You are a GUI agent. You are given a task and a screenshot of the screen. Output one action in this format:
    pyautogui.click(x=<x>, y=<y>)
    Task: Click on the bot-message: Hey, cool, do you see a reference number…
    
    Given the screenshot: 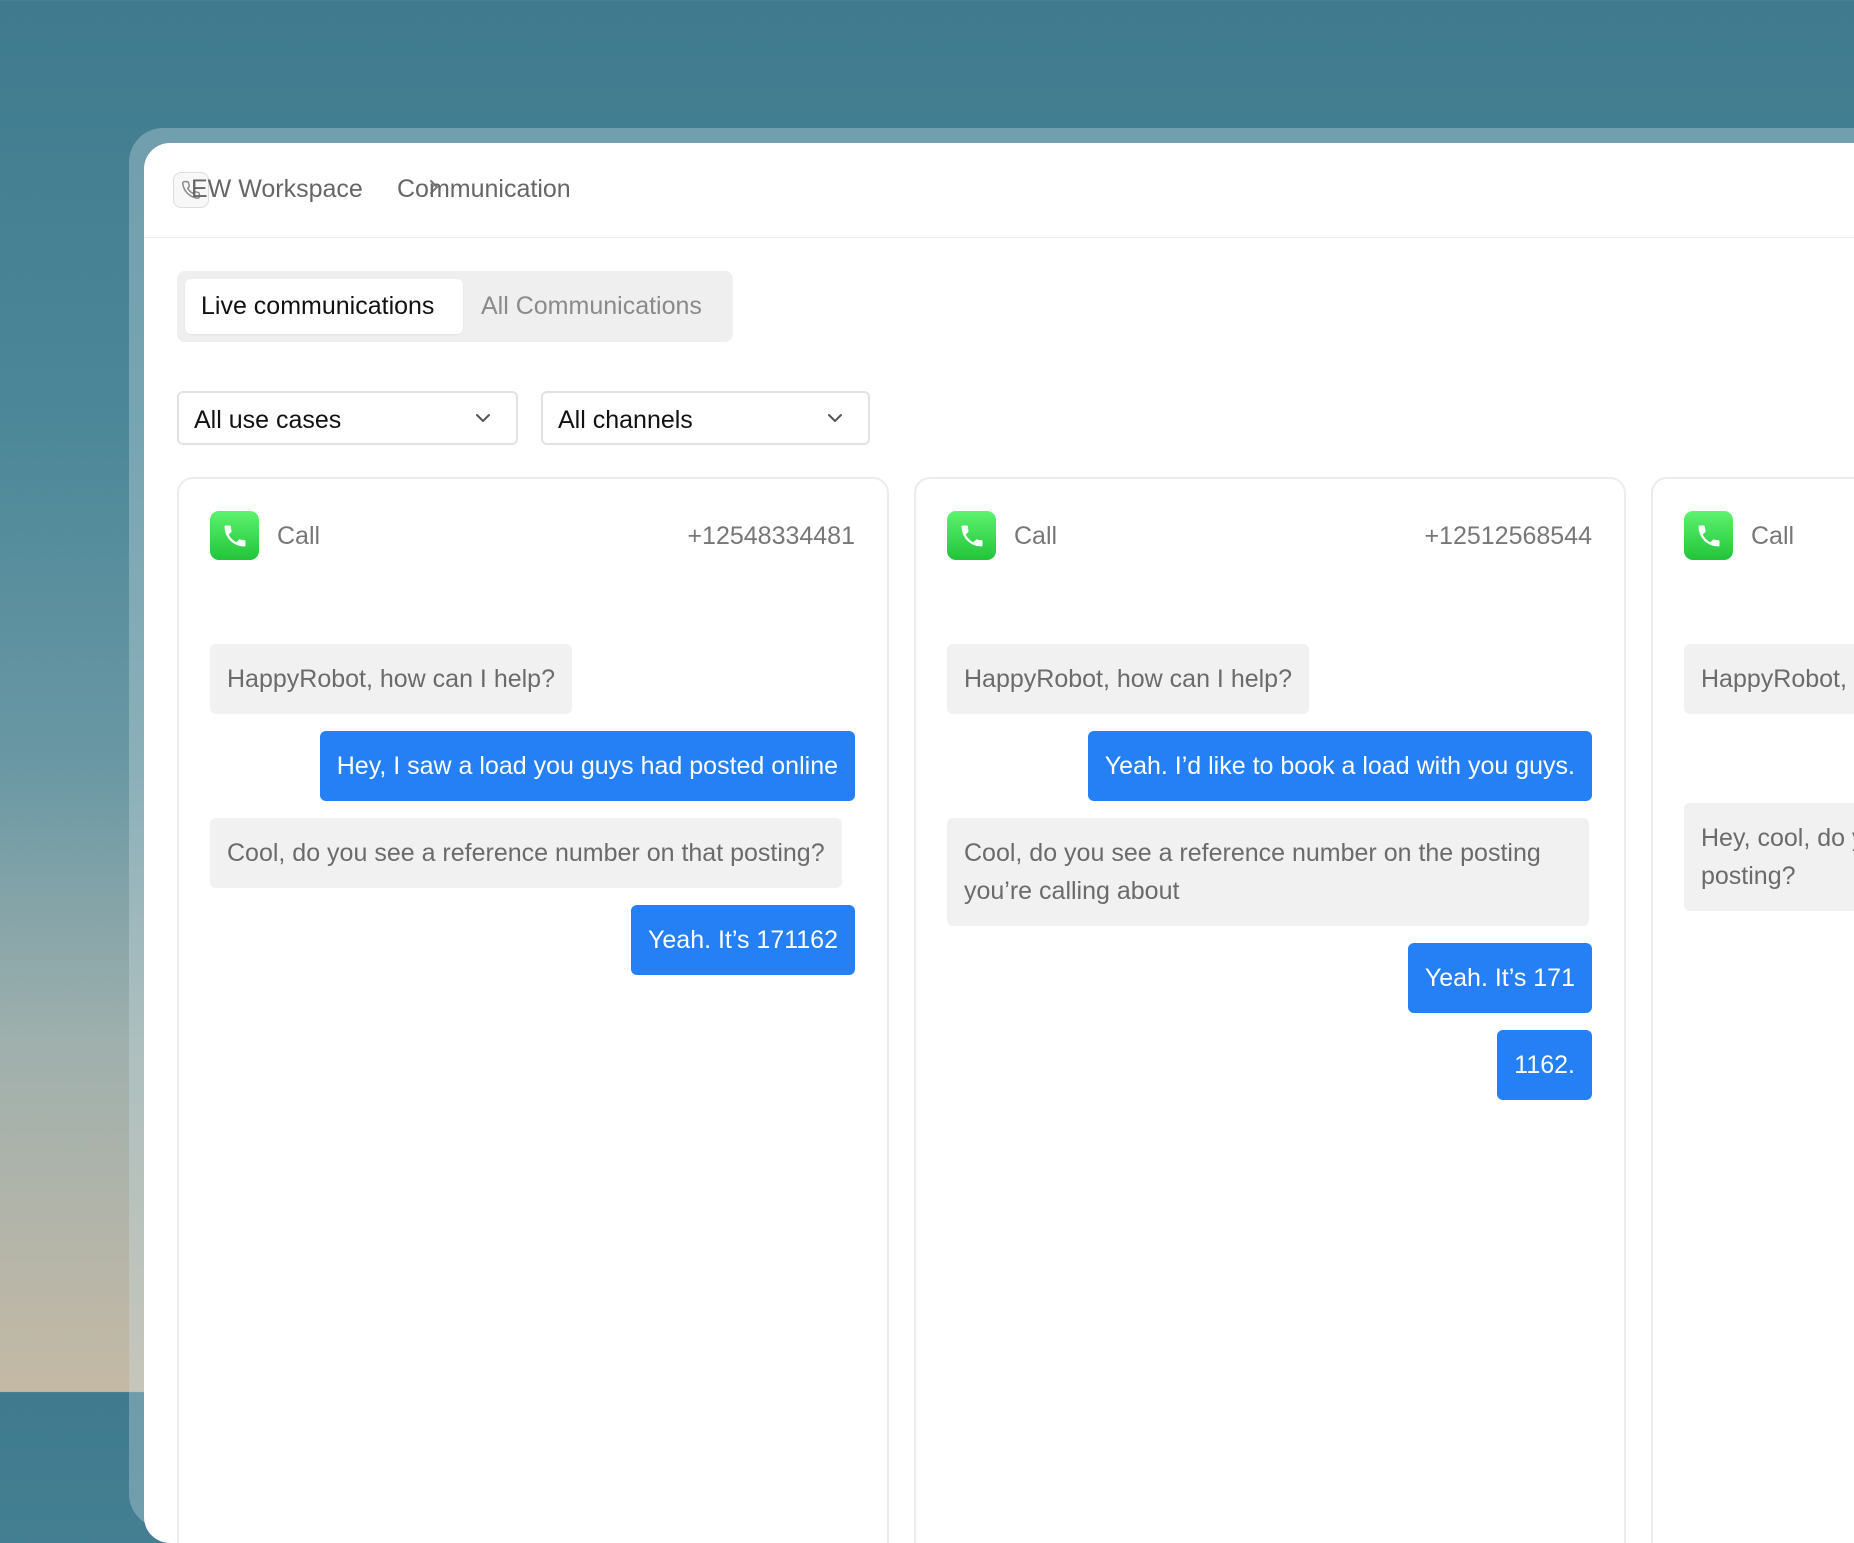 What is the action you would take?
    pyautogui.click(x=1769, y=857)
    